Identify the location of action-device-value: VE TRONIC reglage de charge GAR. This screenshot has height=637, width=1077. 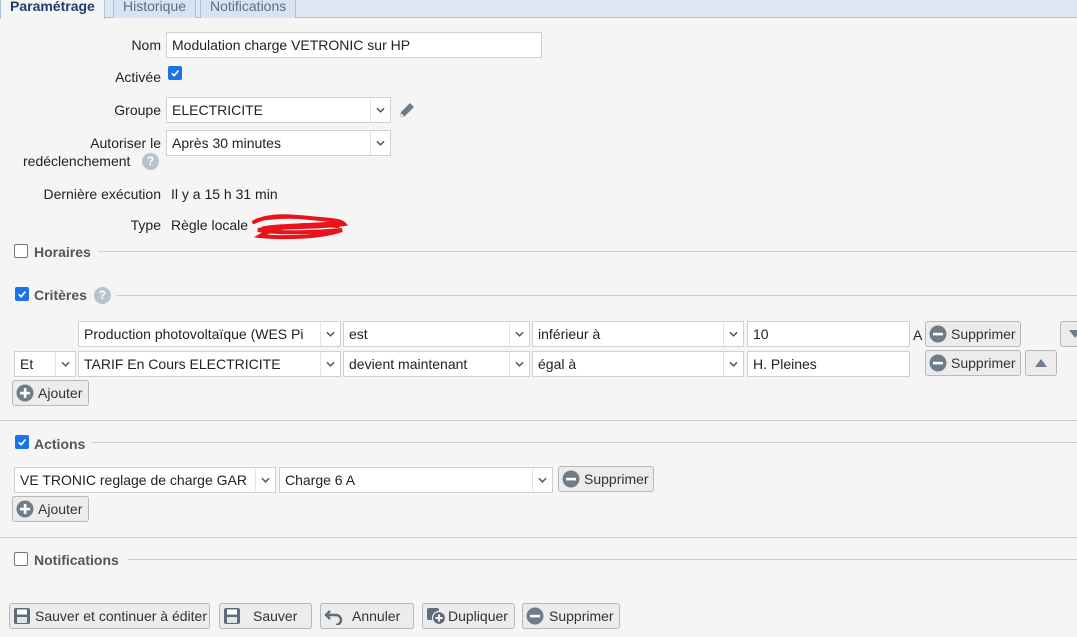
(133, 480).